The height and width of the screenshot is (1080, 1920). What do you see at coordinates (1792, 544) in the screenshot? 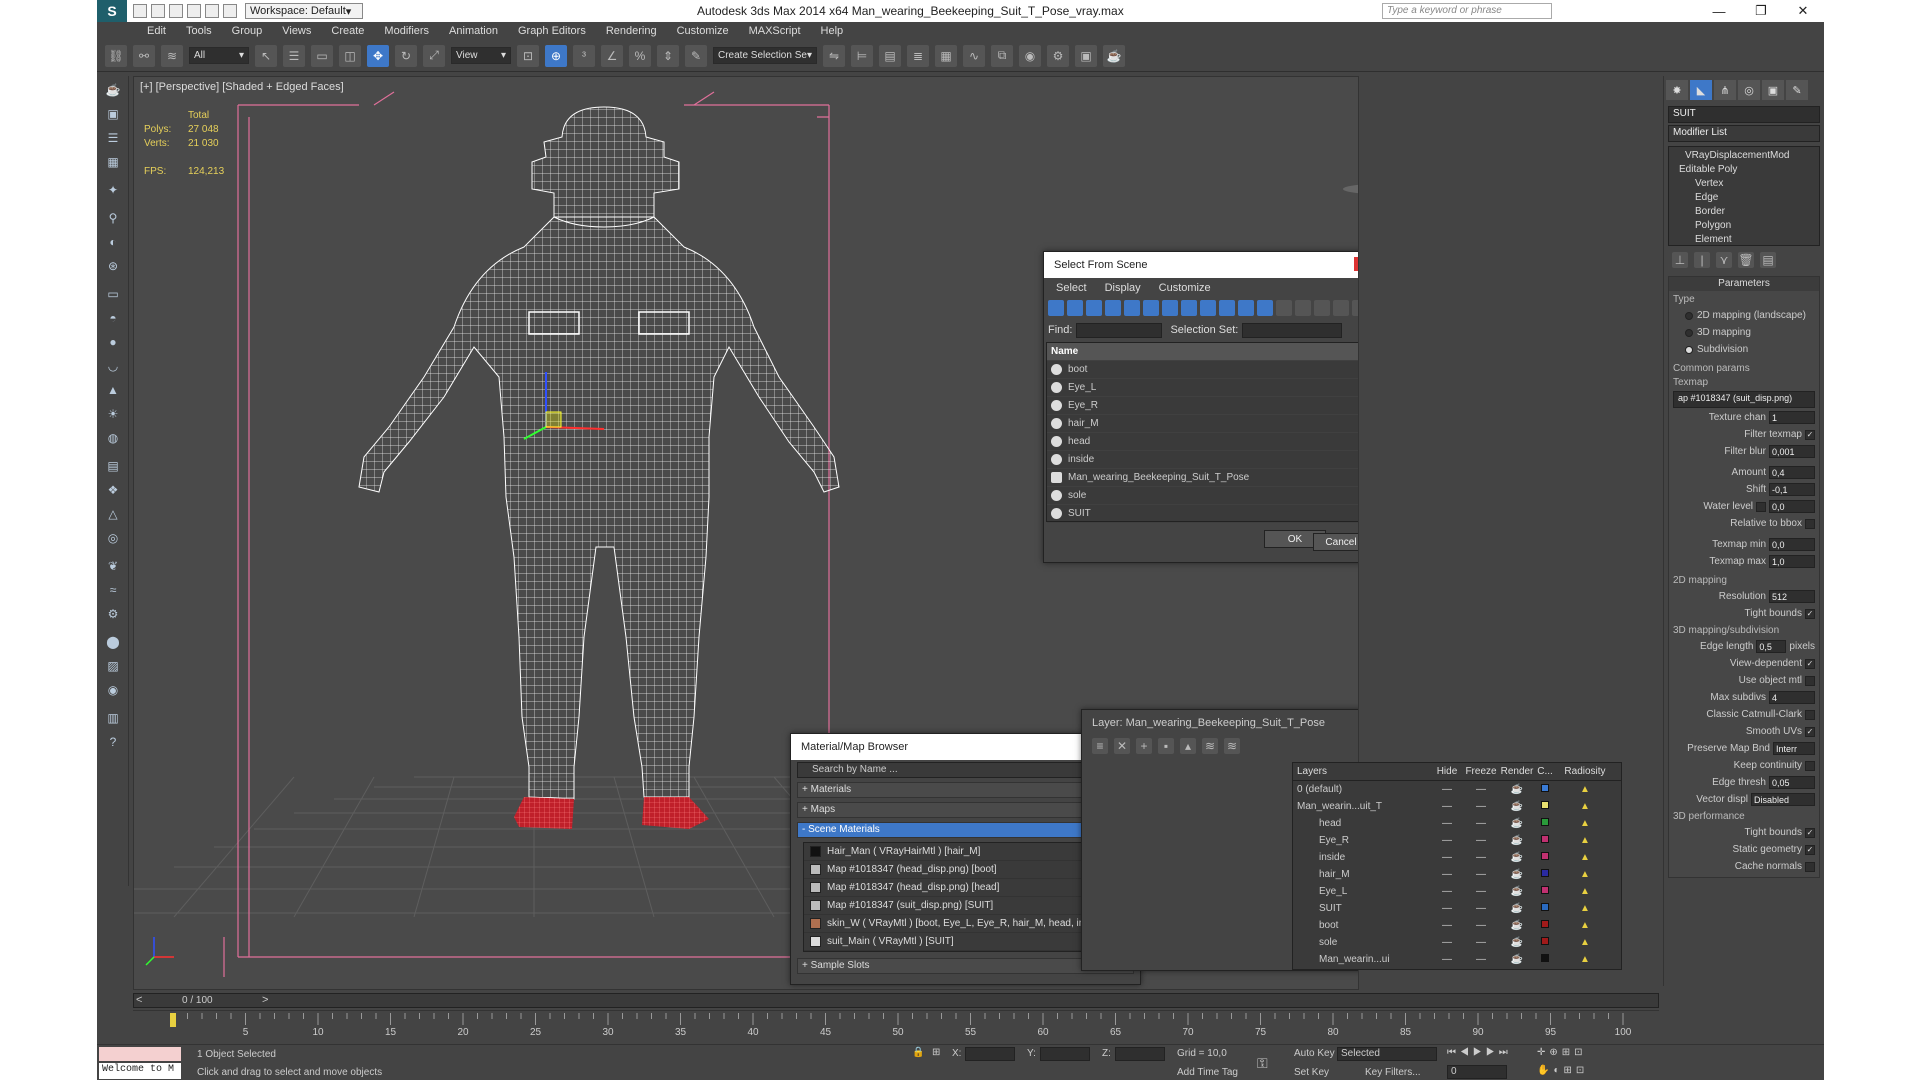
I see `texmap-min-spinner: 0,0` at bounding box center [1792, 544].